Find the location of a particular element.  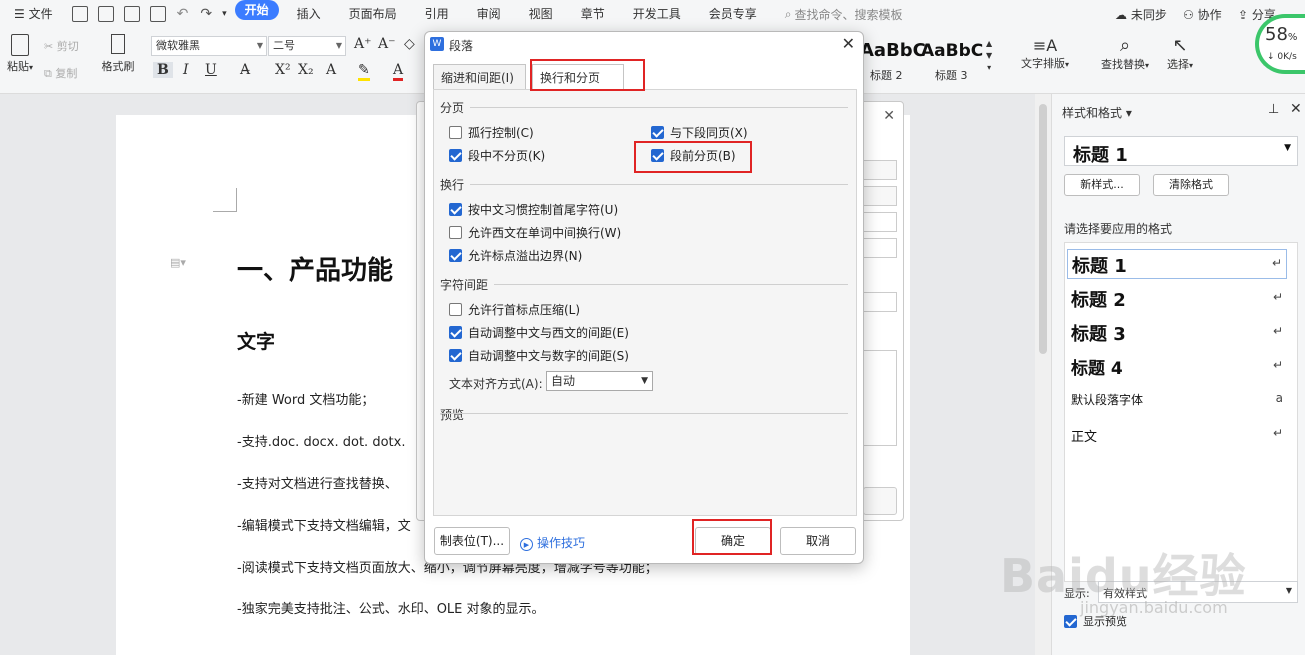

word-wrap-checkbox: 允许西文在单词中间换行(W) is located at coordinates (535, 232).